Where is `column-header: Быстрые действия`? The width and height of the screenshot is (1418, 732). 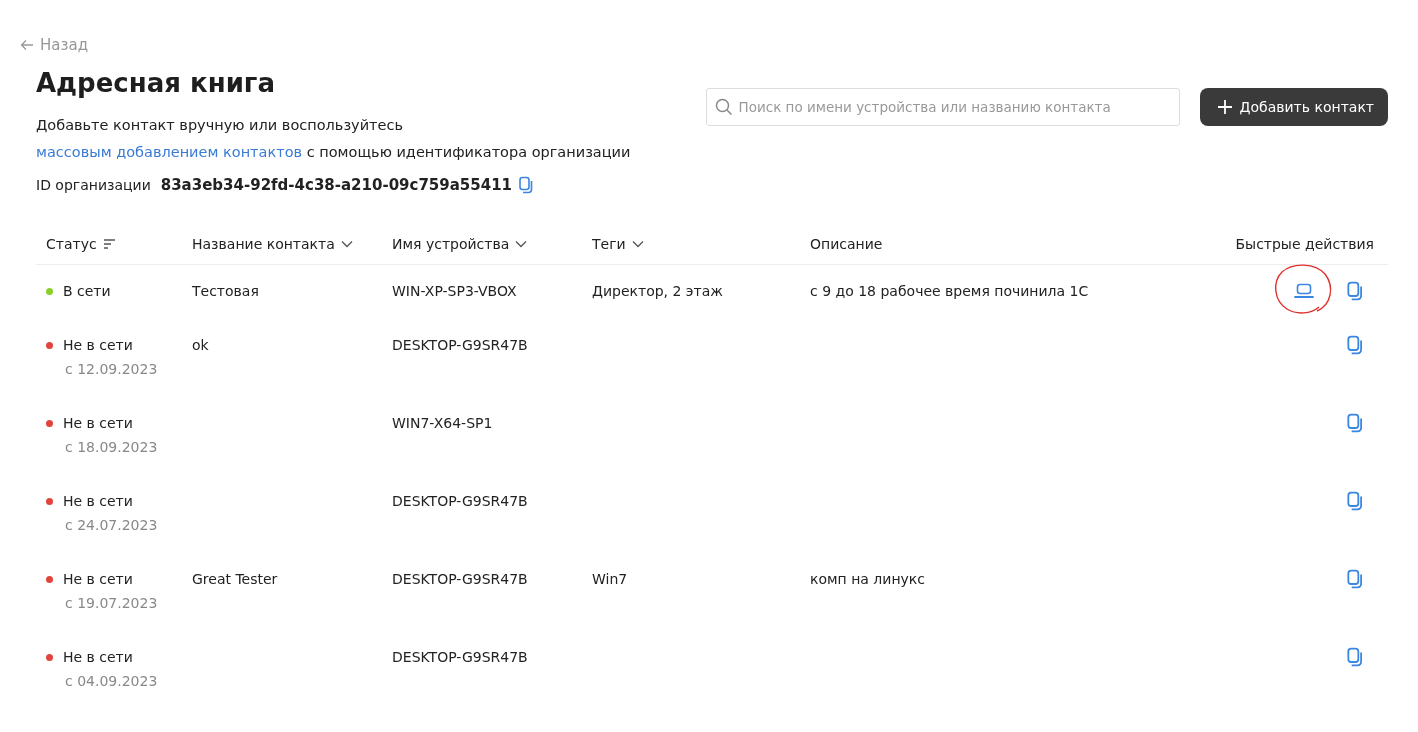 column-header: Быстрые действия is located at coordinates (1304, 244).